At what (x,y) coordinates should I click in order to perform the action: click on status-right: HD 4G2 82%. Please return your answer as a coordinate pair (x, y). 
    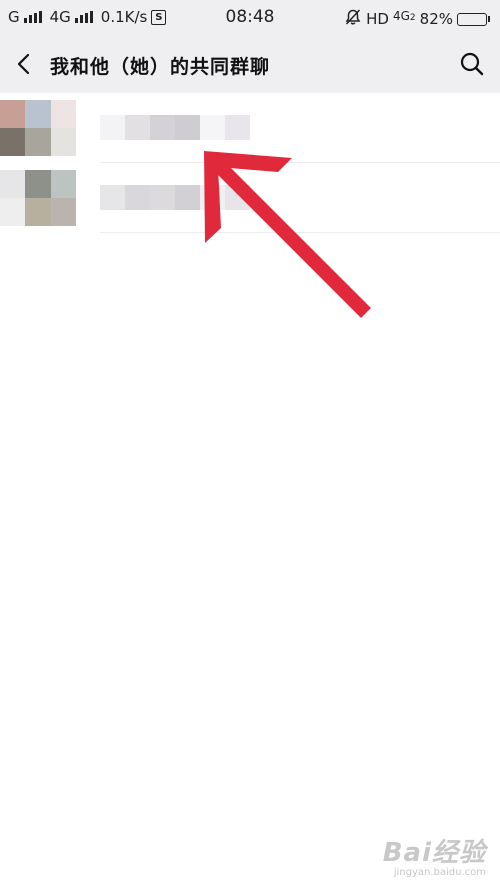
    Looking at the image, I should click on (417, 19).